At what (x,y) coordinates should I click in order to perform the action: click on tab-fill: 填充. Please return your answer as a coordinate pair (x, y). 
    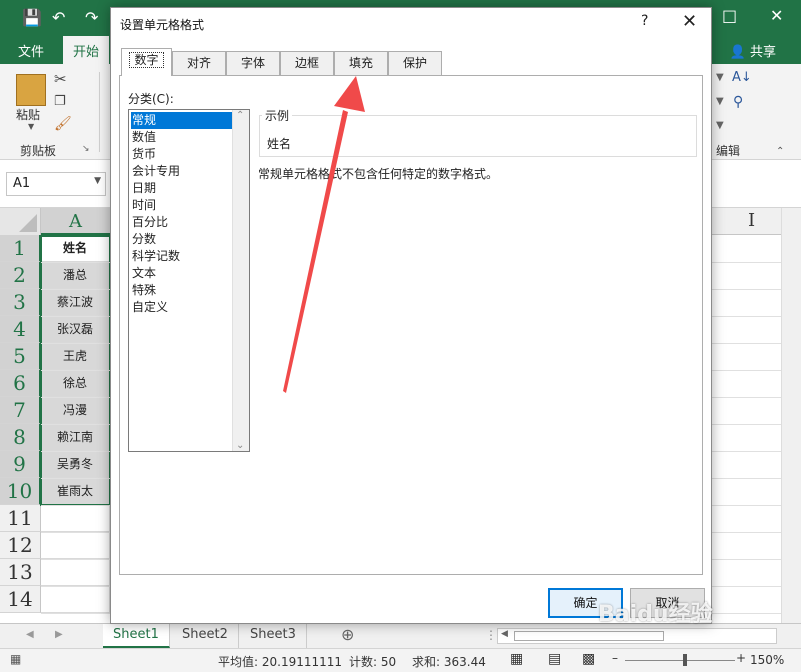
    Looking at the image, I should click on (361, 63).